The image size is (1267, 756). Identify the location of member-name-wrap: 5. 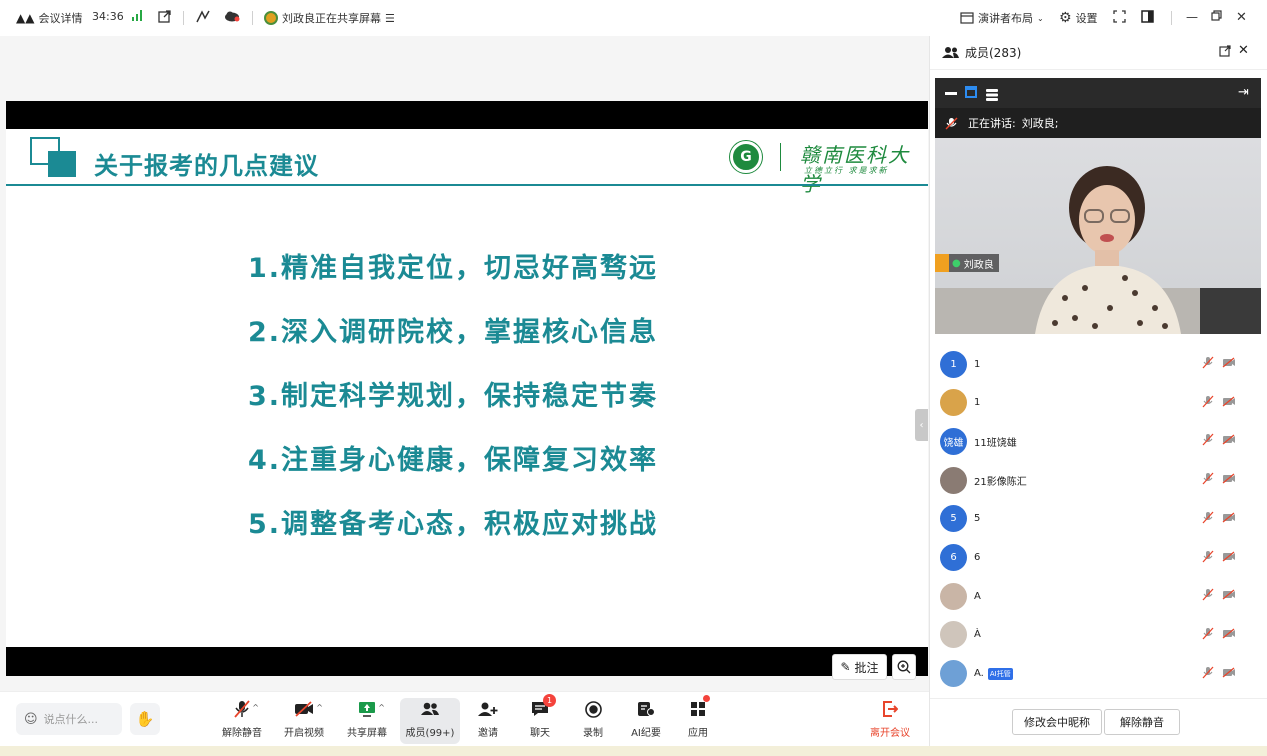
(977, 518).